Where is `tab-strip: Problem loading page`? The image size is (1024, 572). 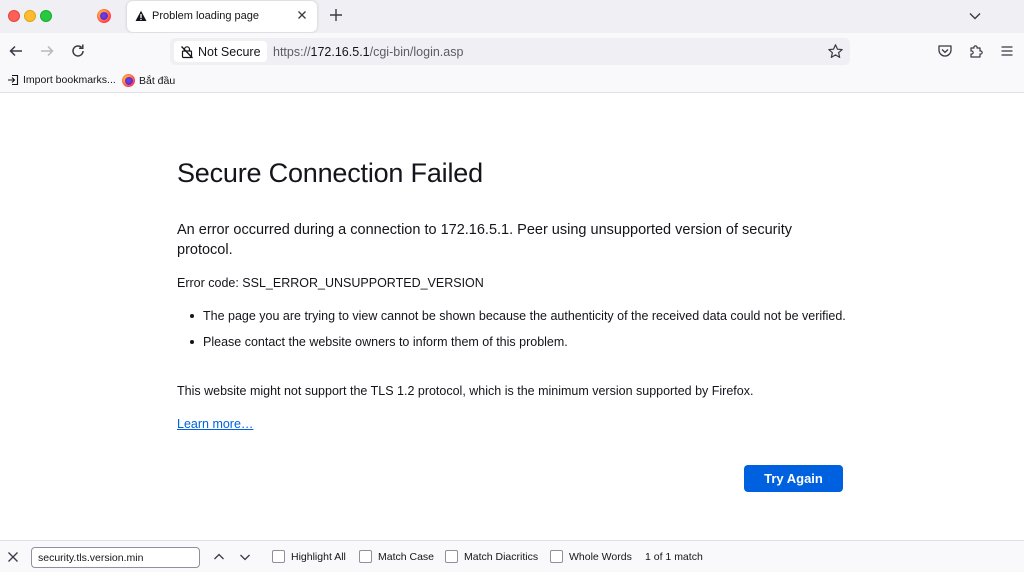
tab-strip: Problem loading page is located at coordinates (512, 16).